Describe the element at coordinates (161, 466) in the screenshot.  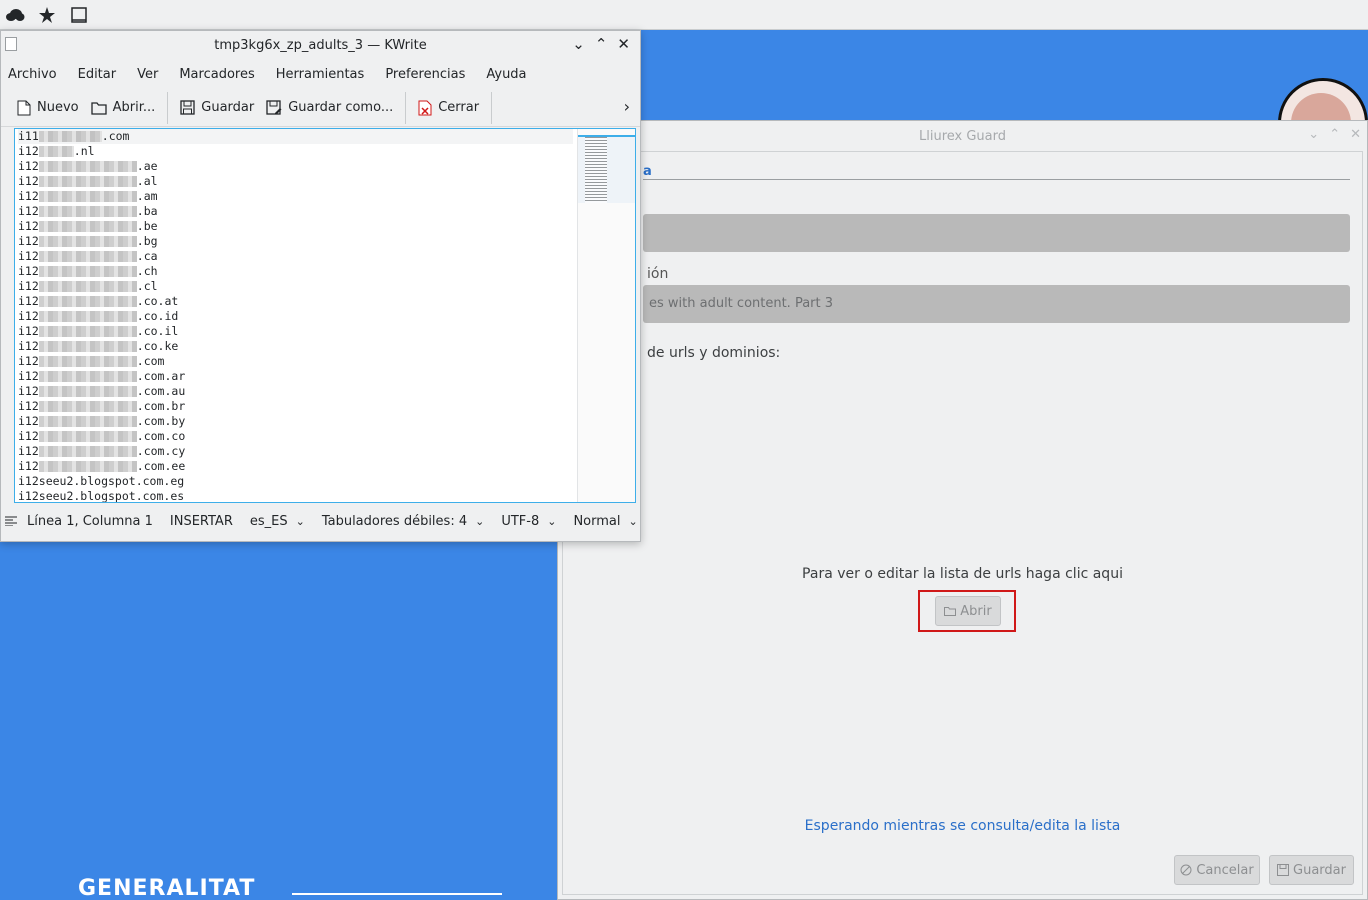
I see `line-suffix: .com.ee` at that location.